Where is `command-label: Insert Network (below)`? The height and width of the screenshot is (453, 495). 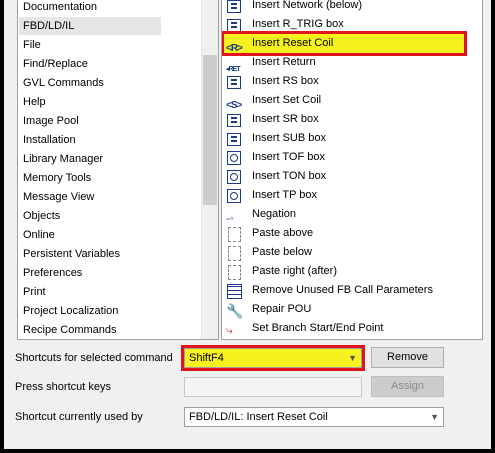
command-label: Insert Network (below) is located at coordinates (307, 5).